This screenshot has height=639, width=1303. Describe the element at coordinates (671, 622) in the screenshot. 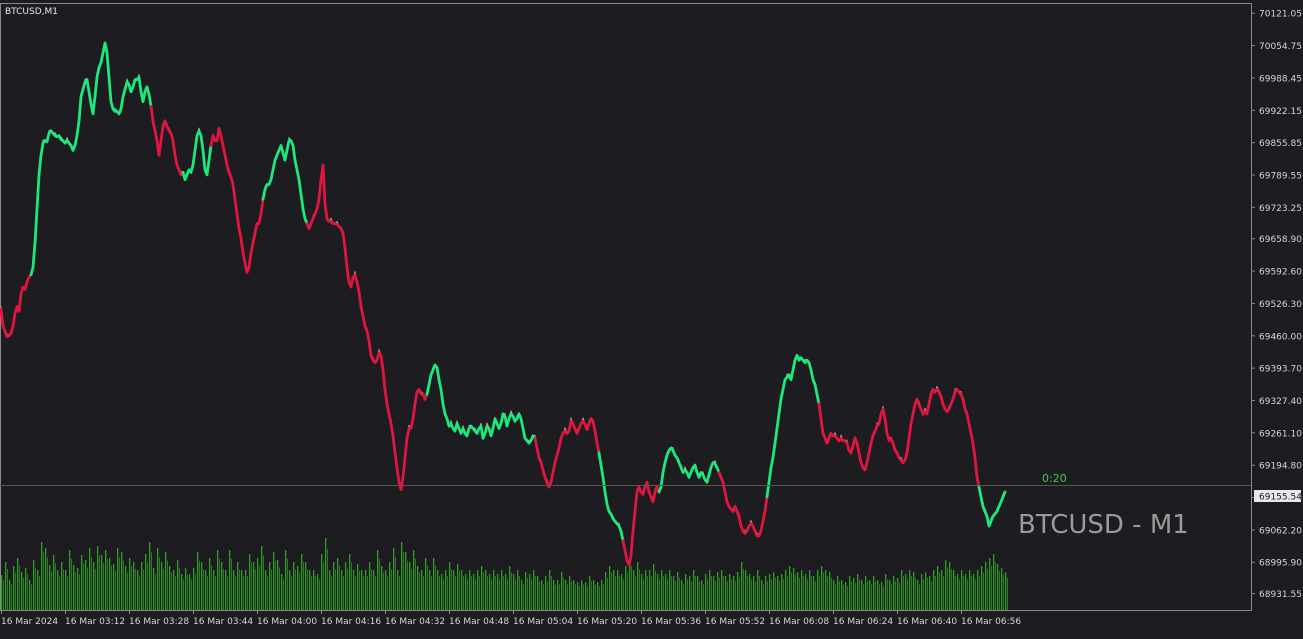

I see `time-tick-label: 16 Mar 05:36` at that location.